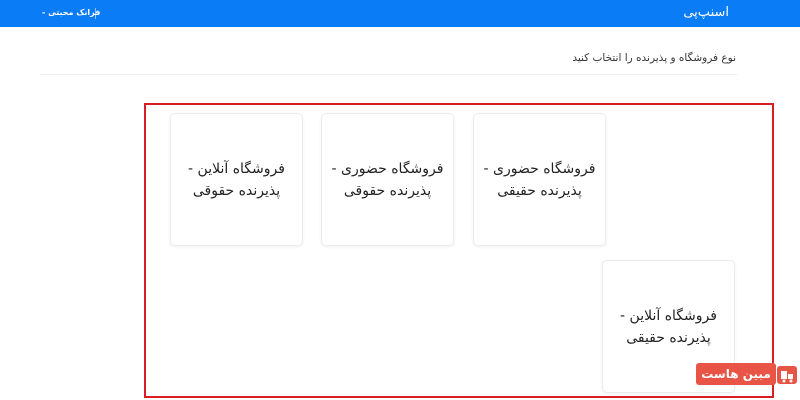 This screenshot has width=800, height=400. I want to click on top-navigation-bar: اسنپ‌پی فرانک محبتی -, so click(400, 13).